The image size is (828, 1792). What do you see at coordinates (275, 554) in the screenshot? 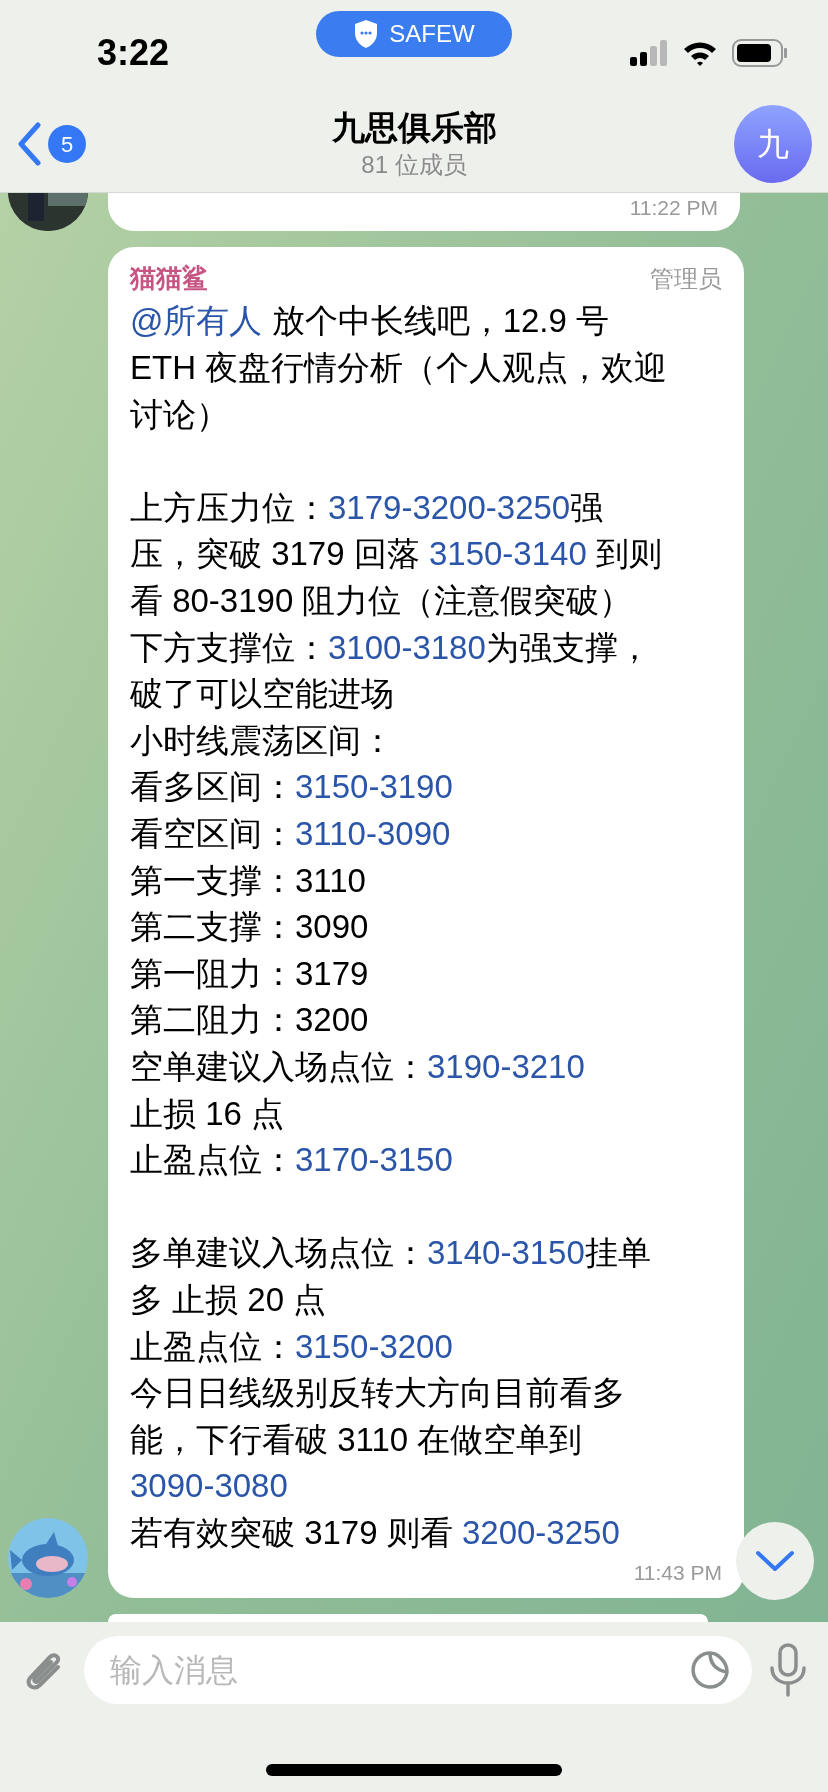
I see `message-text: 压，突破 3179 回落` at bounding box center [275, 554].